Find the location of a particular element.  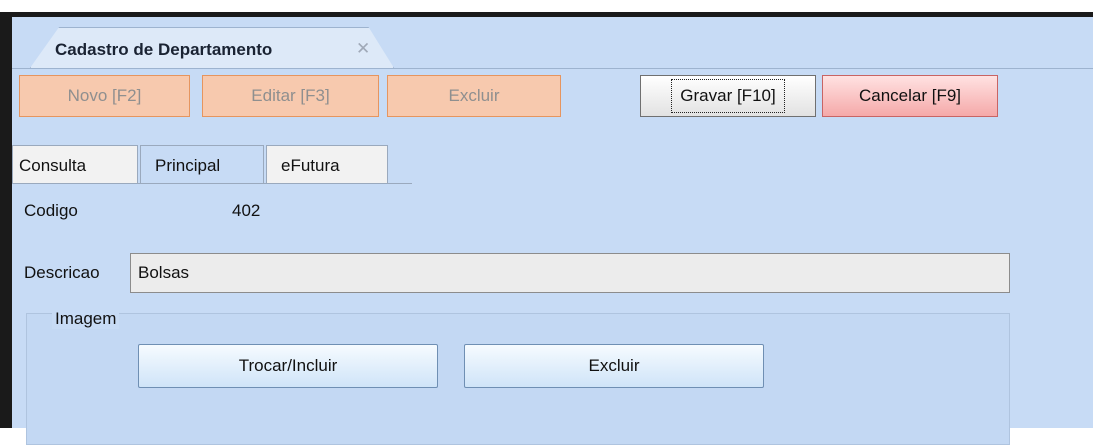

cancelar-button-label: Cancelar [F9] is located at coordinates (910, 95).